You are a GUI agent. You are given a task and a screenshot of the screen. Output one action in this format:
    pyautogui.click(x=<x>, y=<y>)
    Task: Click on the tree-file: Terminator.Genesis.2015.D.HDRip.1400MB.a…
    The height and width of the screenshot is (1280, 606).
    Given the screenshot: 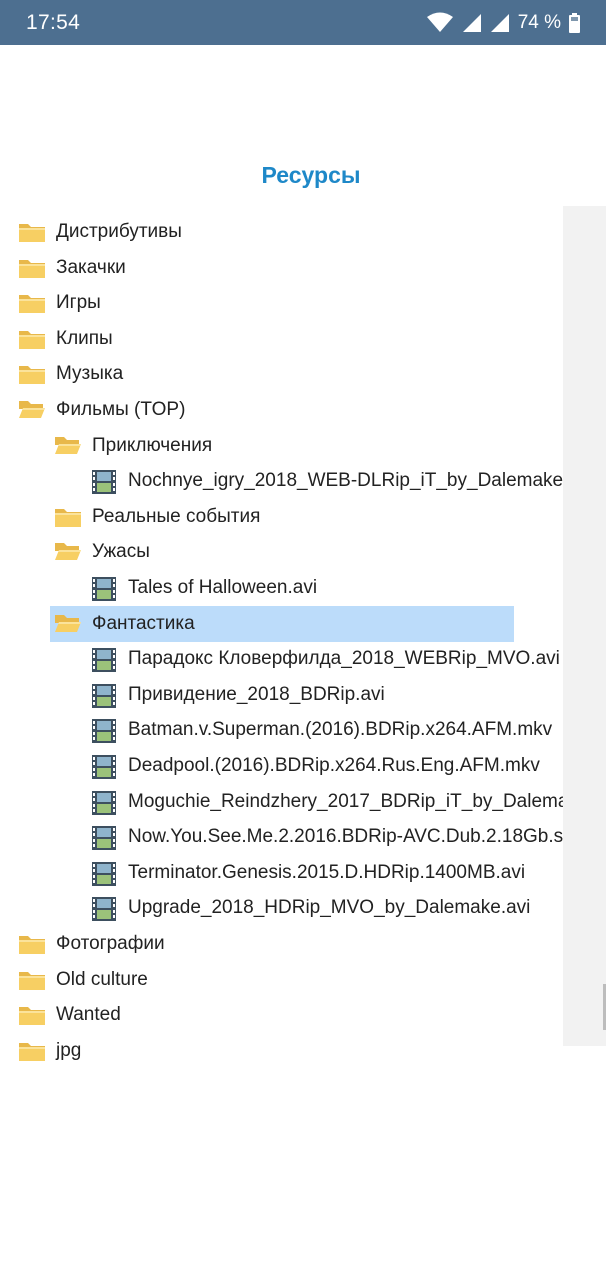 What is the action you would take?
    pyautogui.click(x=307, y=873)
    